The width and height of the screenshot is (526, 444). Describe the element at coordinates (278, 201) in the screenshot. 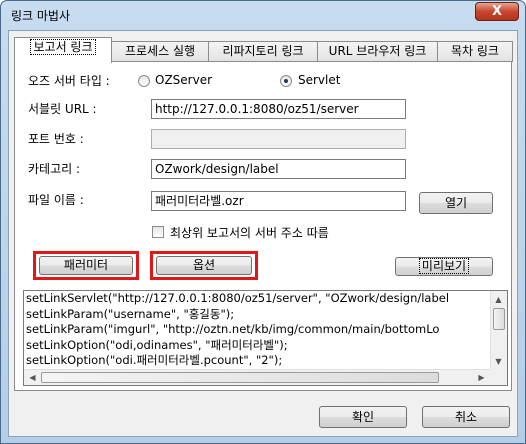

I see `filename-field: 패러미터라벨.ozr` at that location.